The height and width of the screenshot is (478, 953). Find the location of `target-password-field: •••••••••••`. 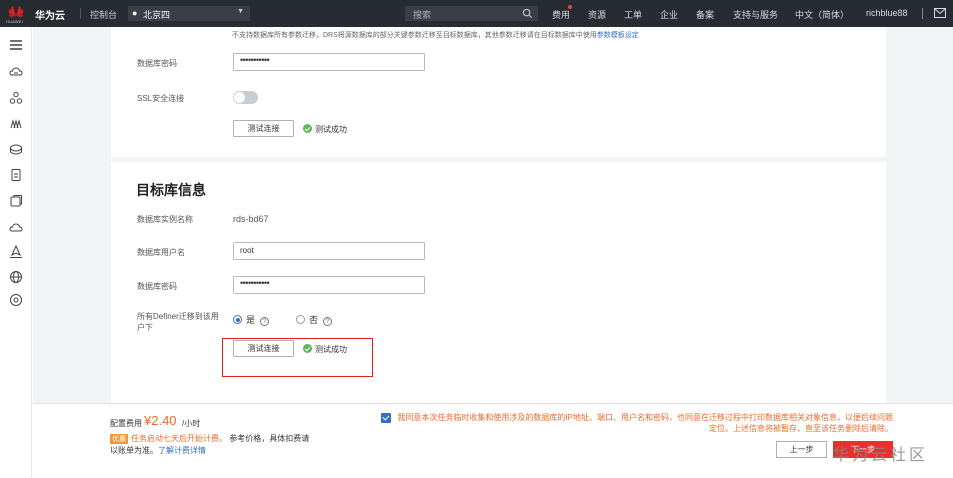

target-password-field: ••••••••••• is located at coordinates (329, 285).